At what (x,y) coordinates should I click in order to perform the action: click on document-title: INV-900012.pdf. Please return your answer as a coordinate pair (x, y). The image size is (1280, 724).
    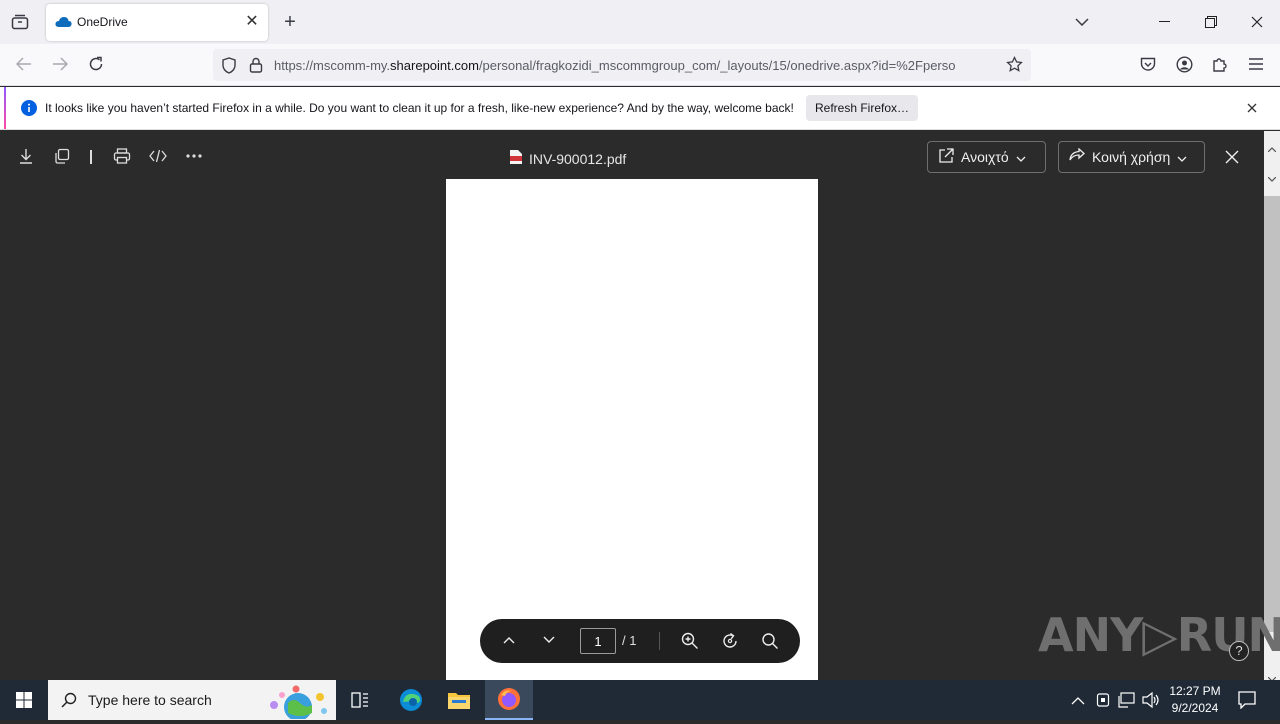
    Looking at the image, I should click on (567, 158).